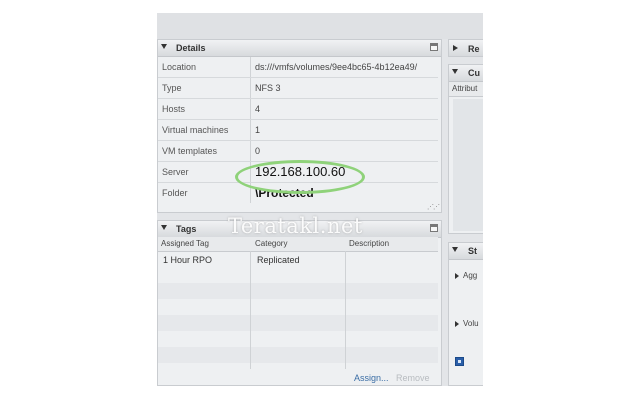 The image size is (640, 400). What do you see at coordinates (298, 378) in the screenshot?
I see `tags-footer: Assign... Remove` at bounding box center [298, 378].